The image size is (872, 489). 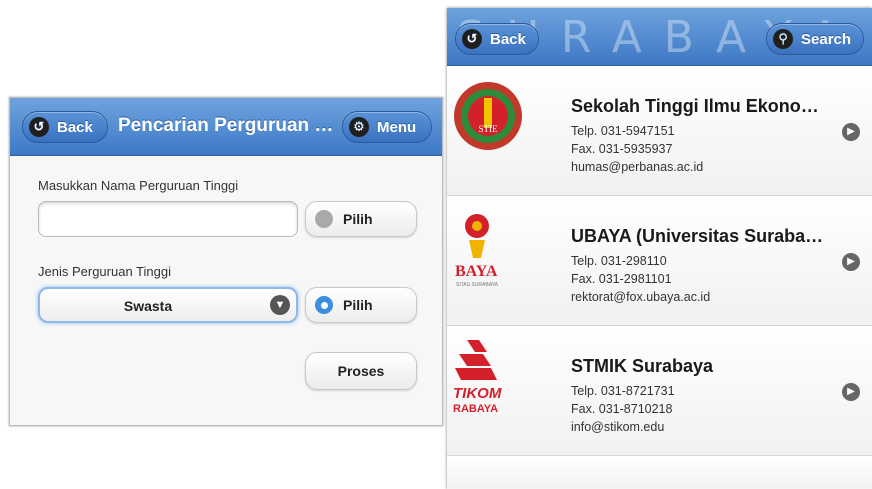 I want to click on item-title: UBAYA (Universitas Surabaya), so click(x=699, y=236).